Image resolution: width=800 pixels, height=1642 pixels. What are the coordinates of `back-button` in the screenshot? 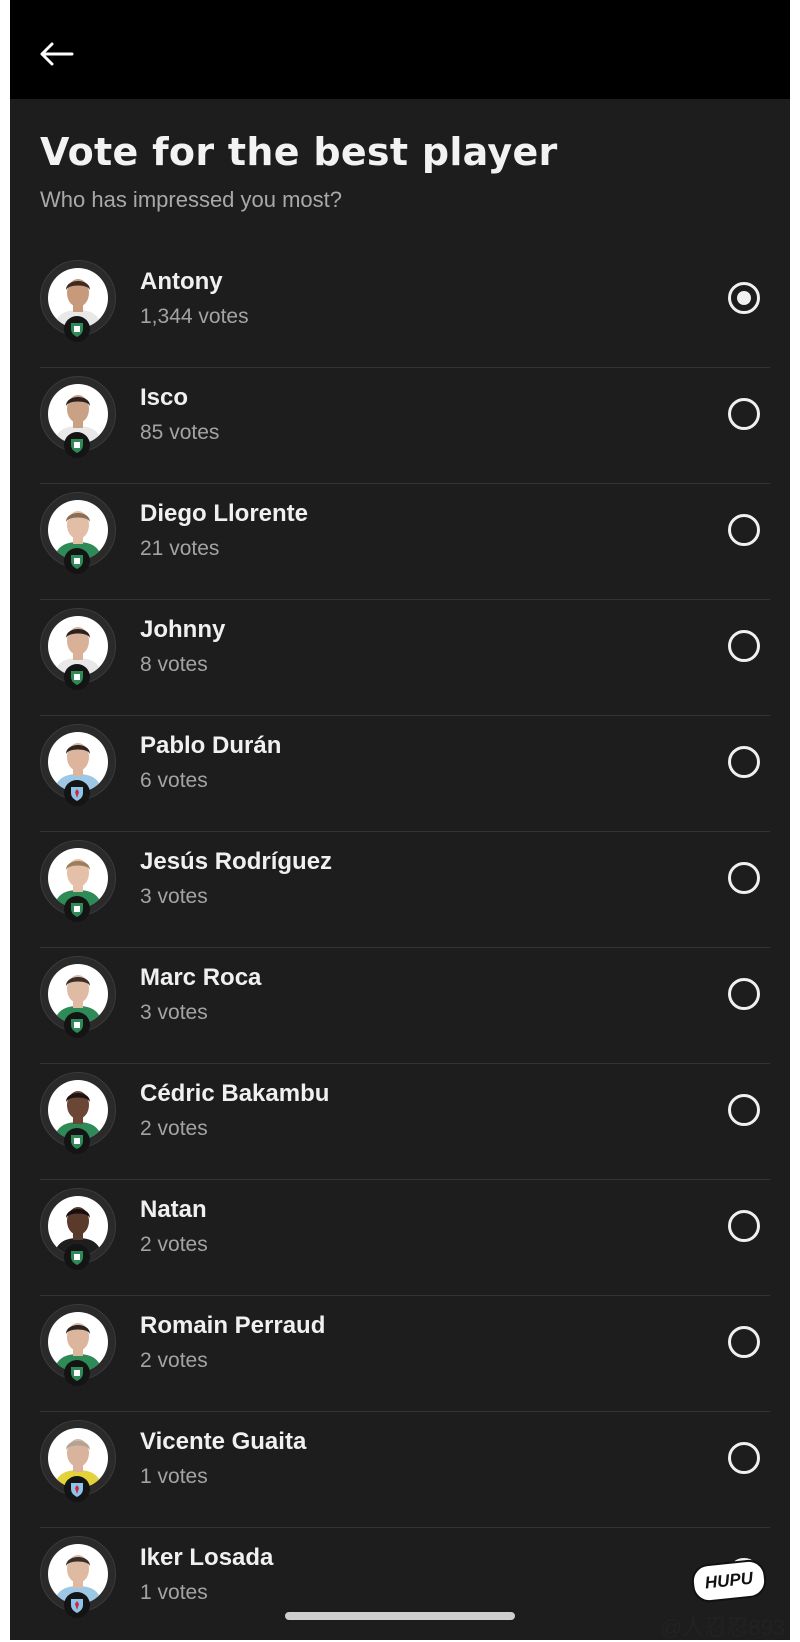 It's located at (56, 54).